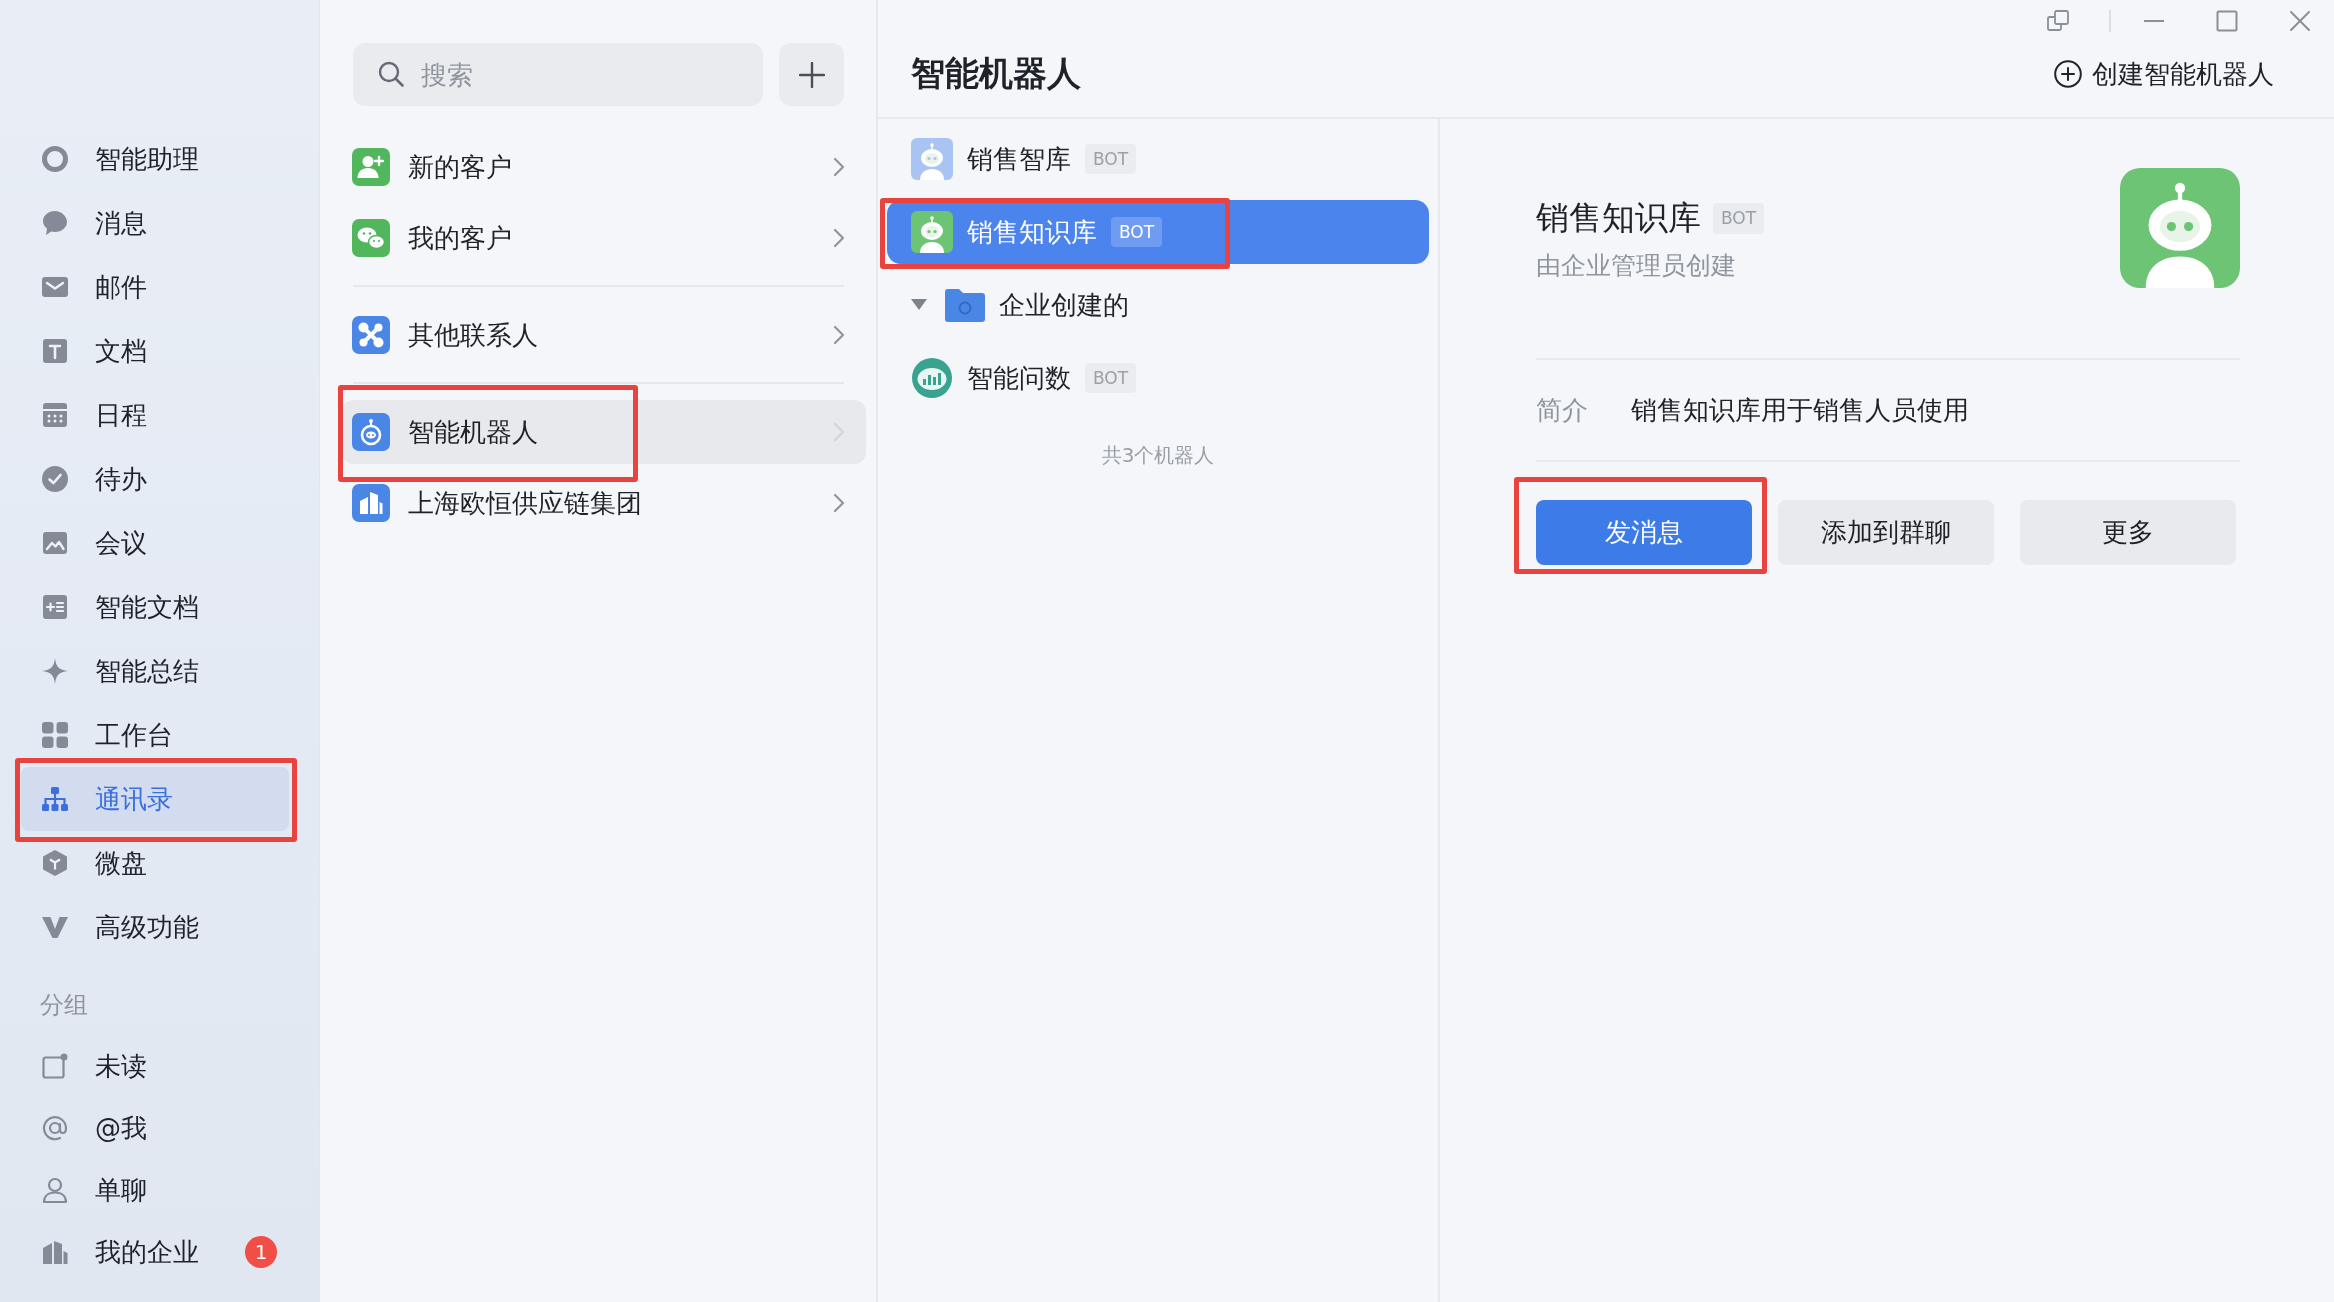 The image size is (2334, 1302). What do you see at coordinates (996, 73) in the screenshot?
I see `page-title: 智能机器人` at bounding box center [996, 73].